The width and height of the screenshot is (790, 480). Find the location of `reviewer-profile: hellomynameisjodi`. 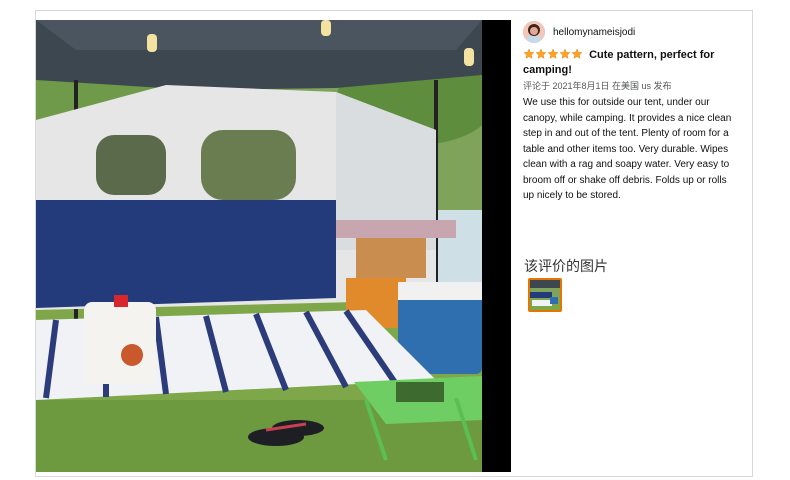

reviewer-profile: hellomynameisjodi is located at coordinates (628, 32).